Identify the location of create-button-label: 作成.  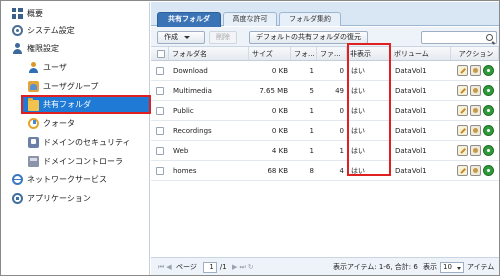
(171, 37).